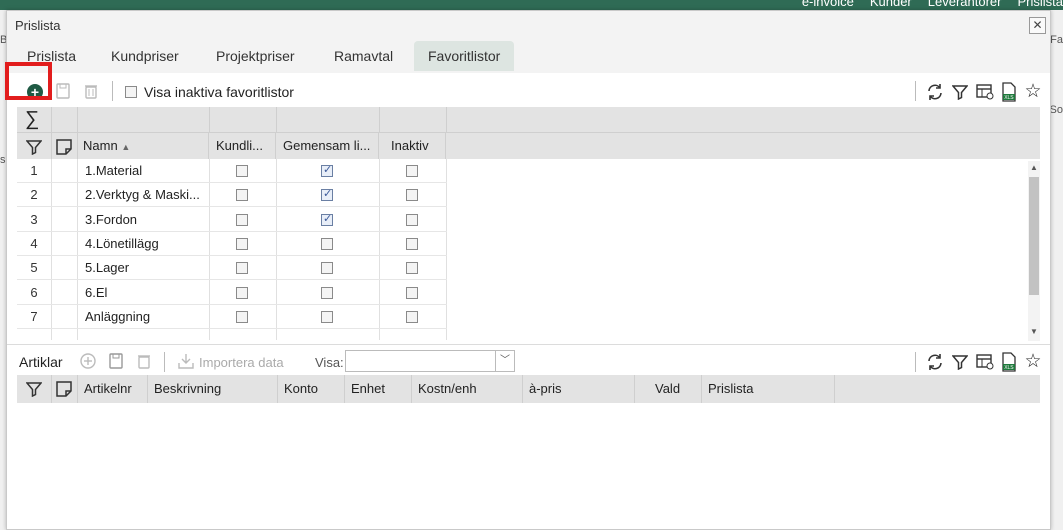 This screenshot has width=1063, height=530. Describe the element at coordinates (430, 361) in the screenshot. I see `show-select: ﹀` at that location.